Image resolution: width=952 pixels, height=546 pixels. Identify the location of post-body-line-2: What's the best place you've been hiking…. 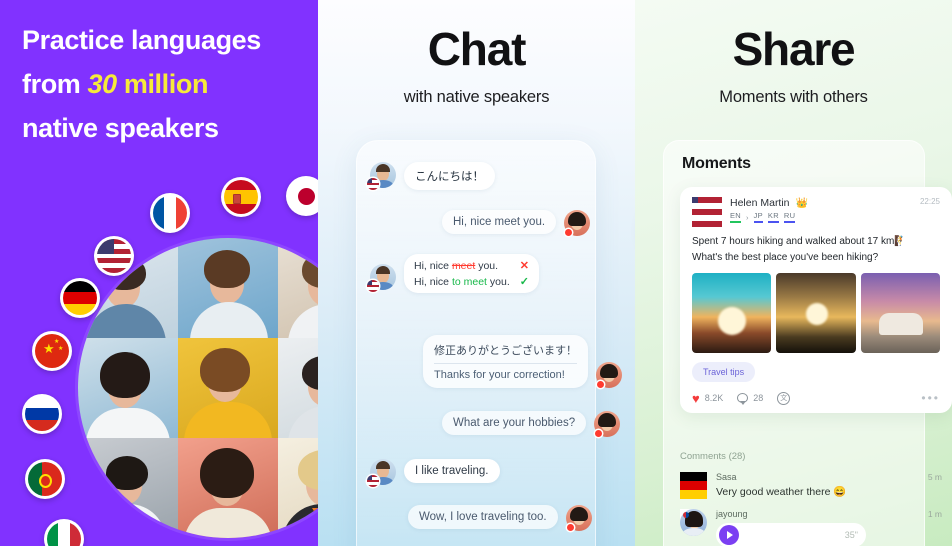
(785, 257).